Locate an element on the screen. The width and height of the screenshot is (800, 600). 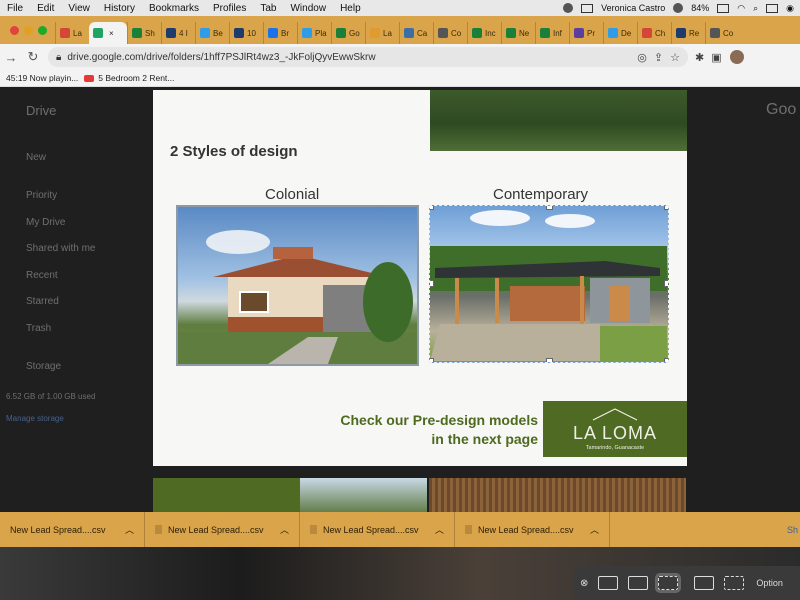
lock-icon: 🔒︎ is located at coordinates (58, 57).